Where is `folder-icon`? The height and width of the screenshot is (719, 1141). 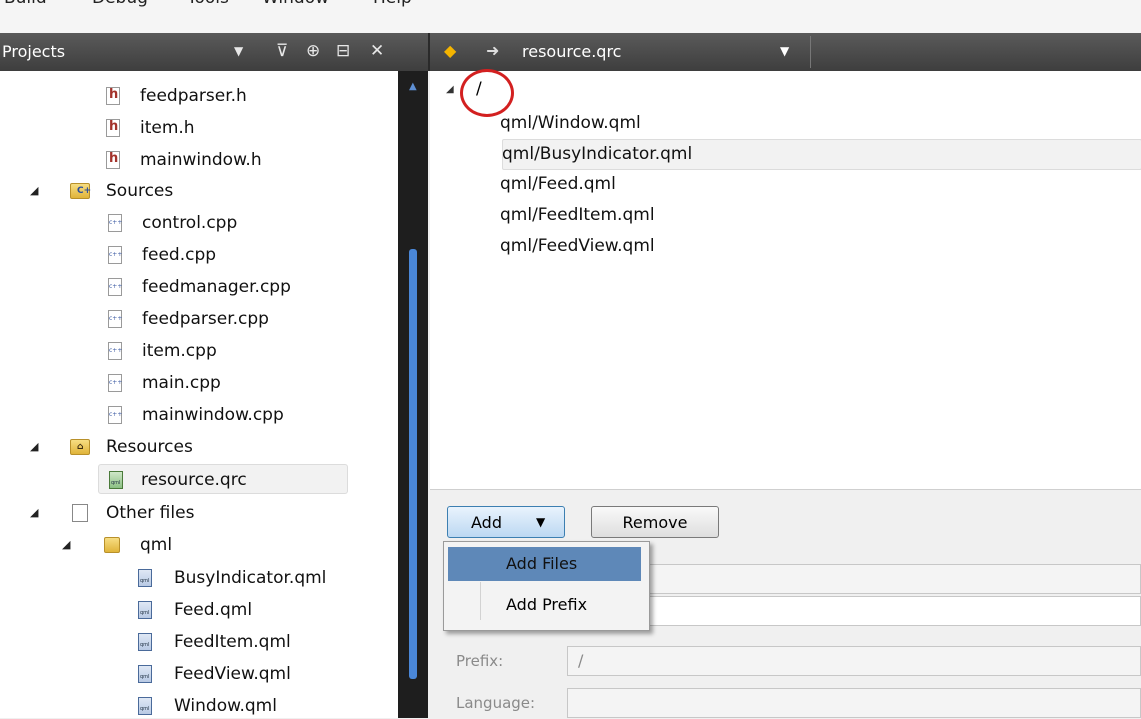
folder-icon is located at coordinates (112, 545).